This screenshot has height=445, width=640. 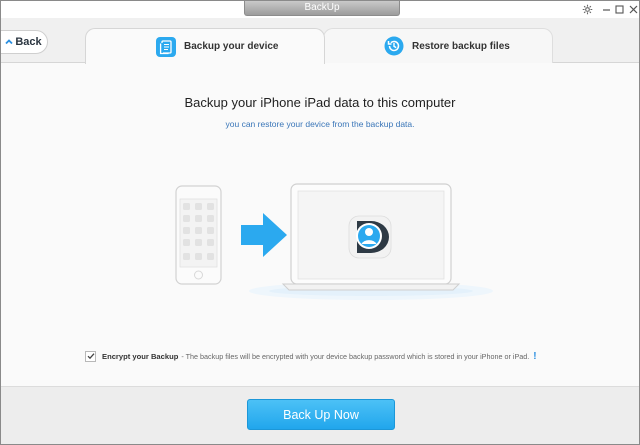 I want to click on title-bar: BackUp, so click(x=320, y=9).